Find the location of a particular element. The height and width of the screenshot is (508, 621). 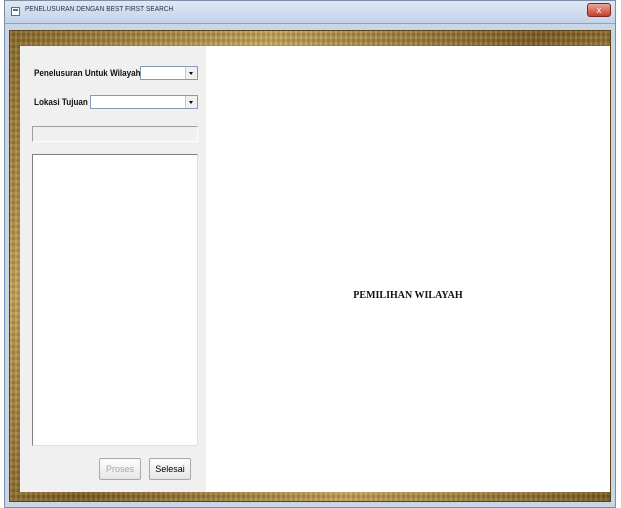

window-title: PENELUSURAN DENGAN BEST FIRST SEARCH is located at coordinates (99, 9).